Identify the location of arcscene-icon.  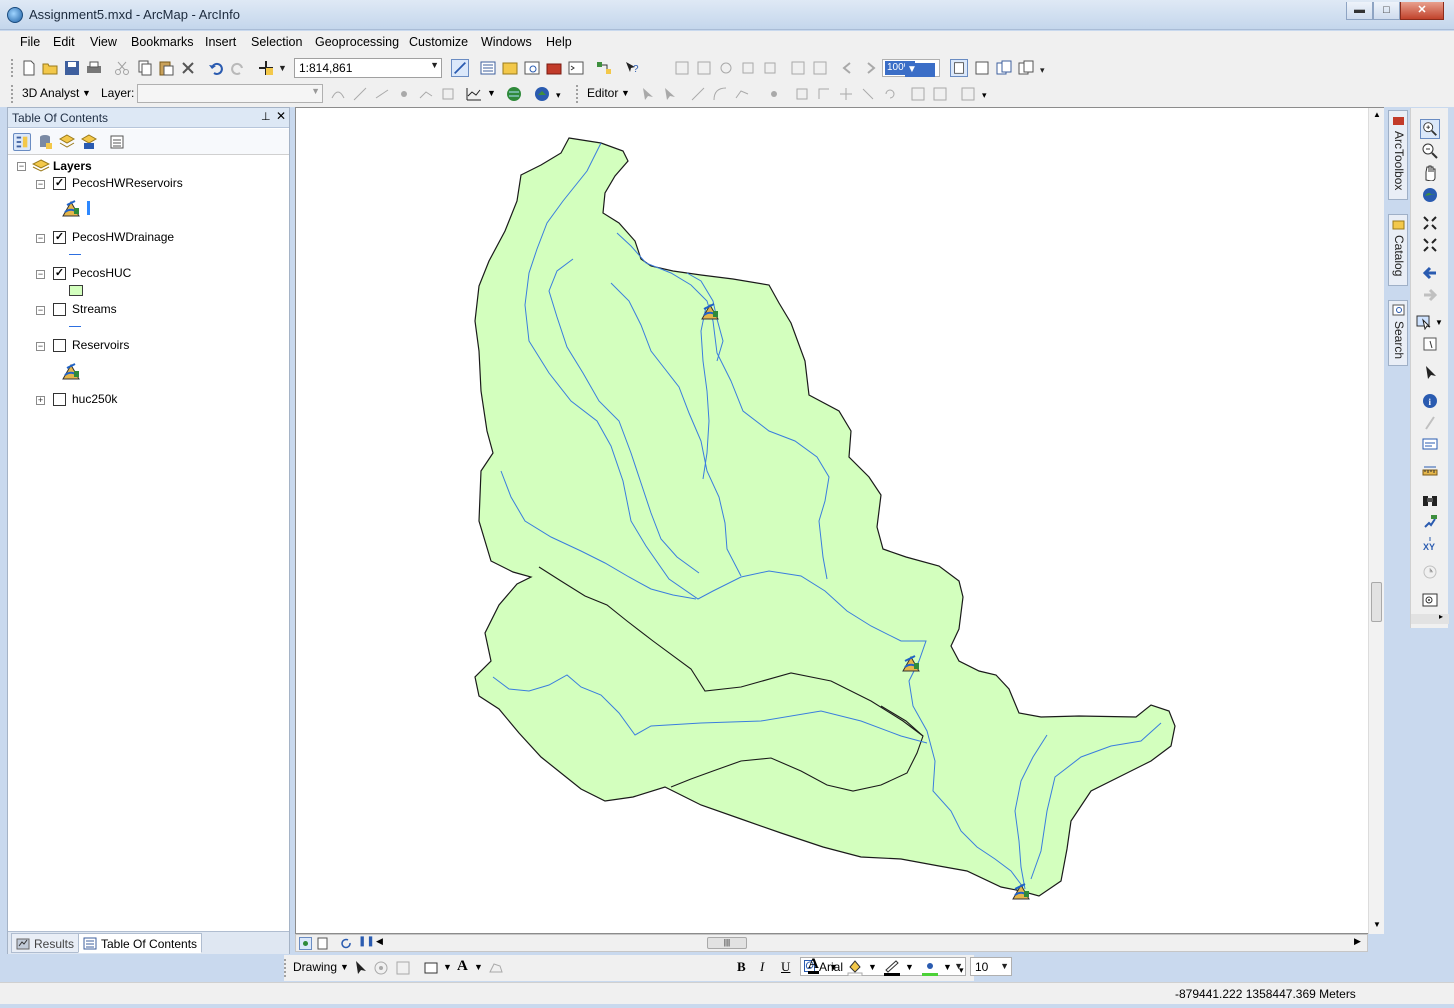
(542, 94).